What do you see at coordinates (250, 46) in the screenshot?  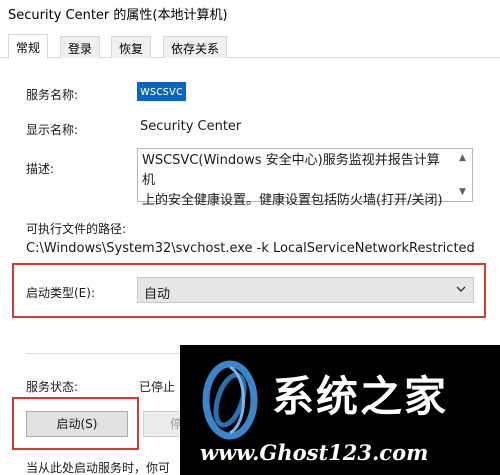 I see `tab-strip: 常规 登录 恢复 依存关系` at bounding box center [250, 46].